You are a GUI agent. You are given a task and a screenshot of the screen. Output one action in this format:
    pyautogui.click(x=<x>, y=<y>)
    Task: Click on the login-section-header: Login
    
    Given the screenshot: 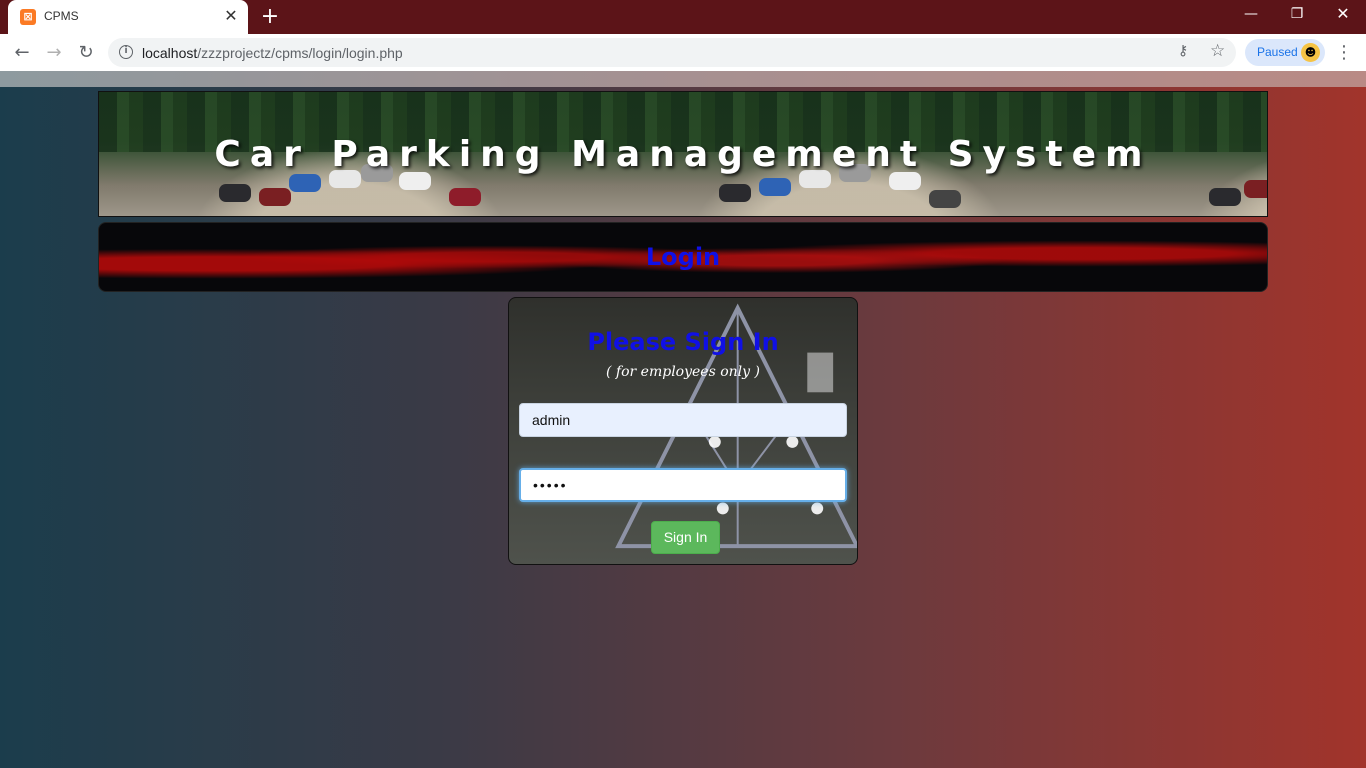 What is the action you would take?
    pyautogui.click(x=683, y=257)
    